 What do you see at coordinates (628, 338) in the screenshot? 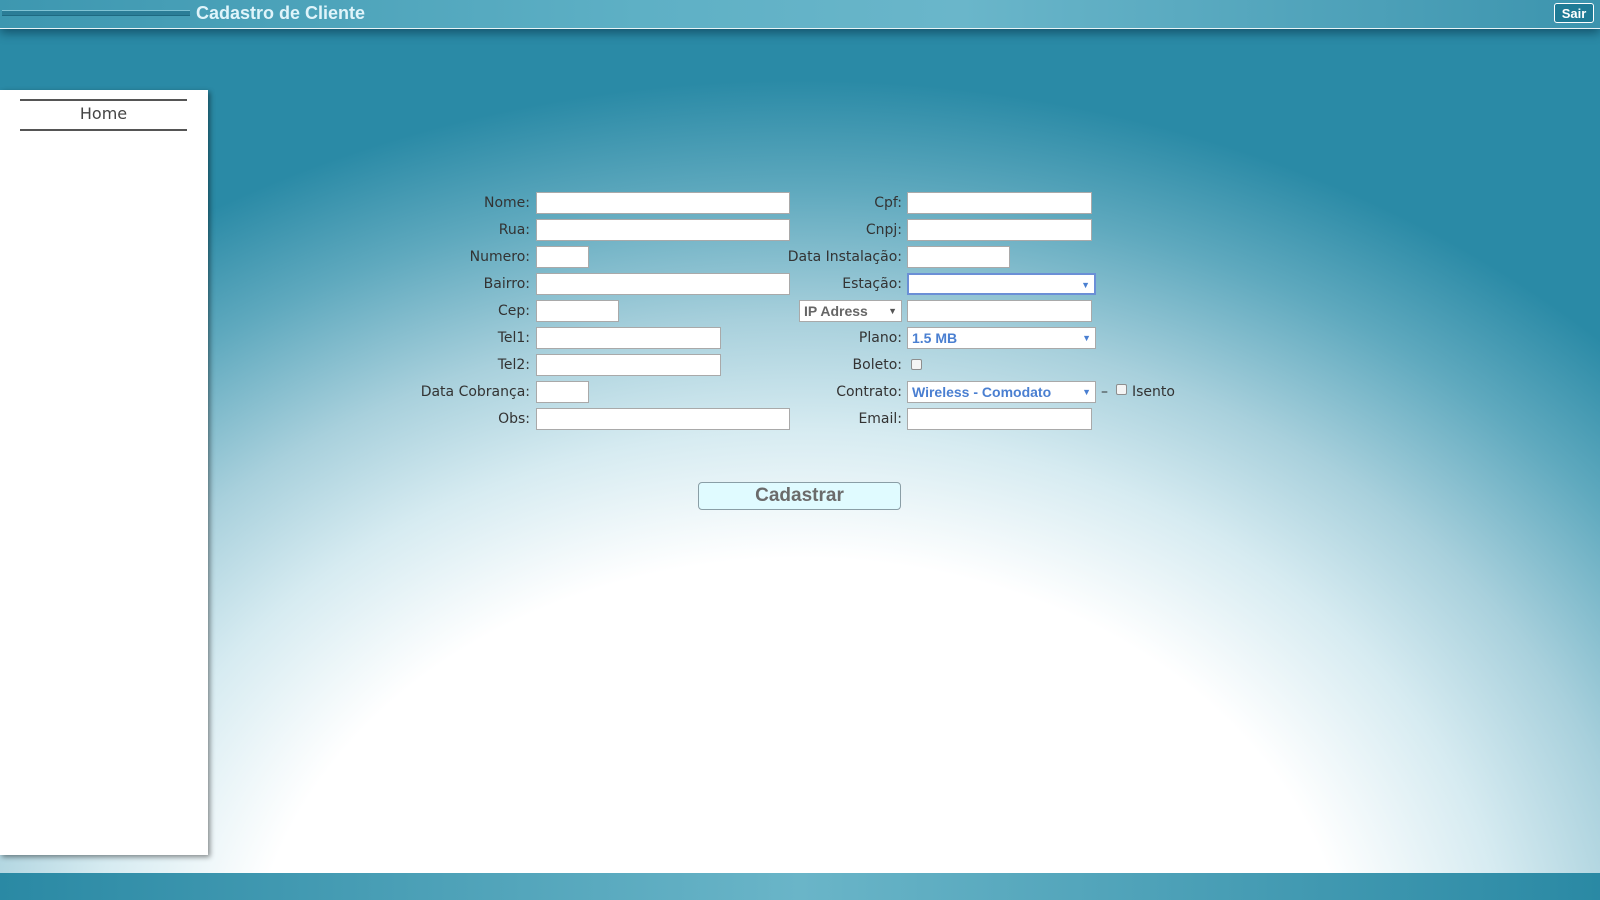
I see `tel1-input` at bounding box center [628, 338].